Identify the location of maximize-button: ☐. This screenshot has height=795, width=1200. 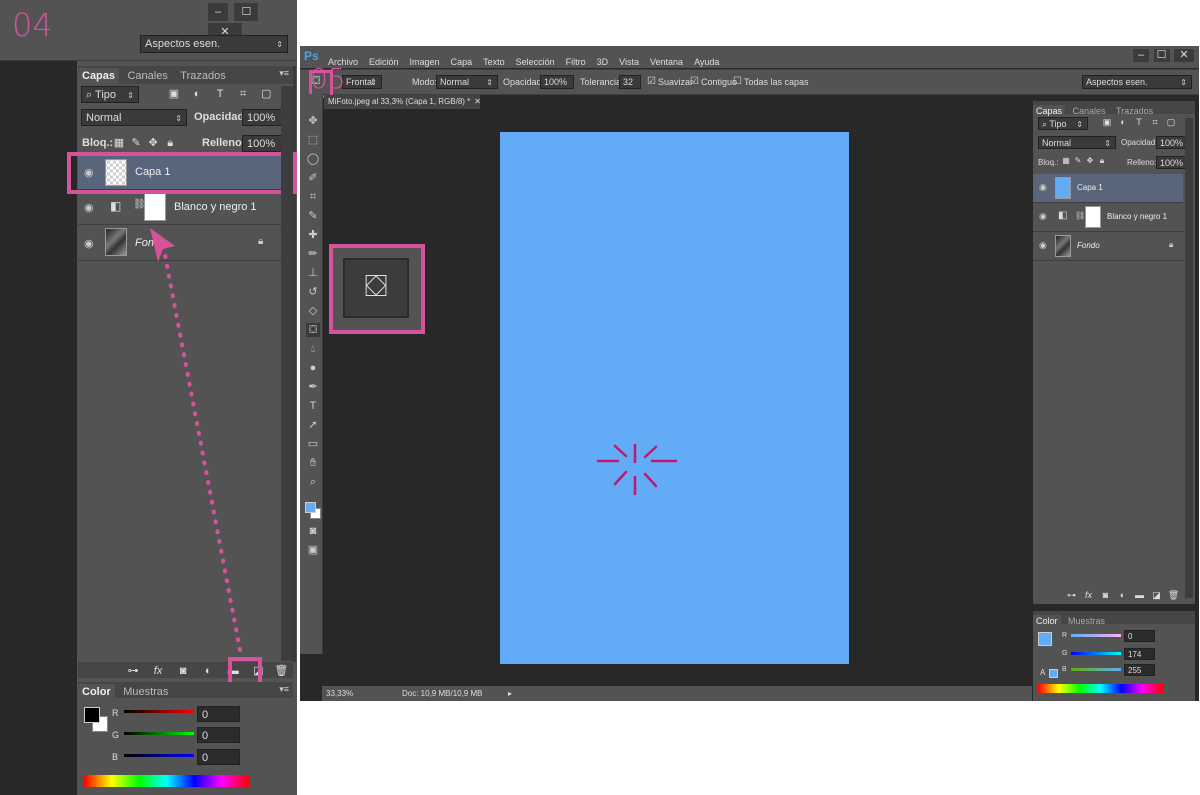
(1161, 55).